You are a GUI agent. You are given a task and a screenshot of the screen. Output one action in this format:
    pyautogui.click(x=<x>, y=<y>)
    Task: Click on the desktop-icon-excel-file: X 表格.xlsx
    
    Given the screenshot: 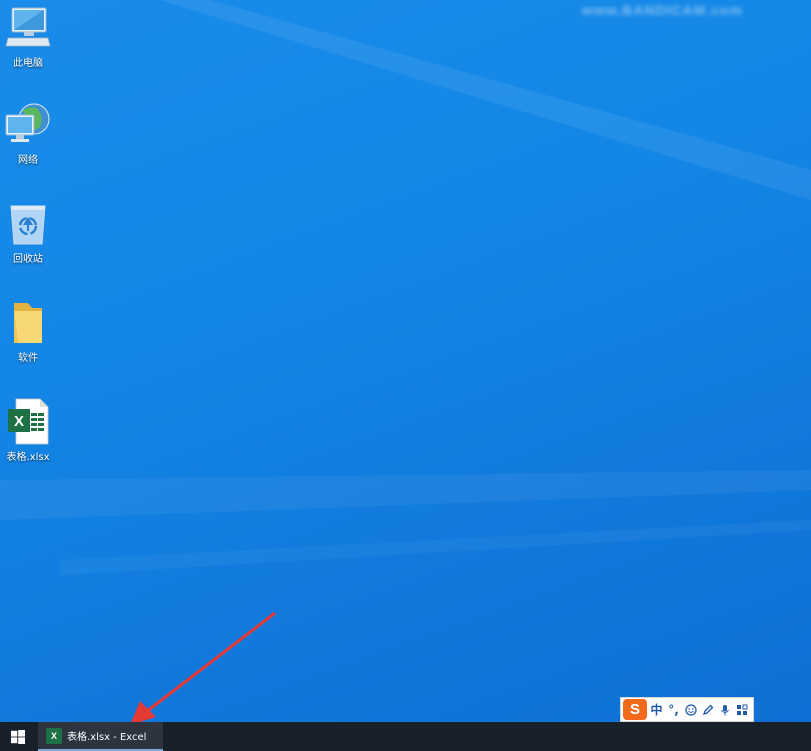 What is the action you would take?
    pyautogui.click(x=28, y=430)
    